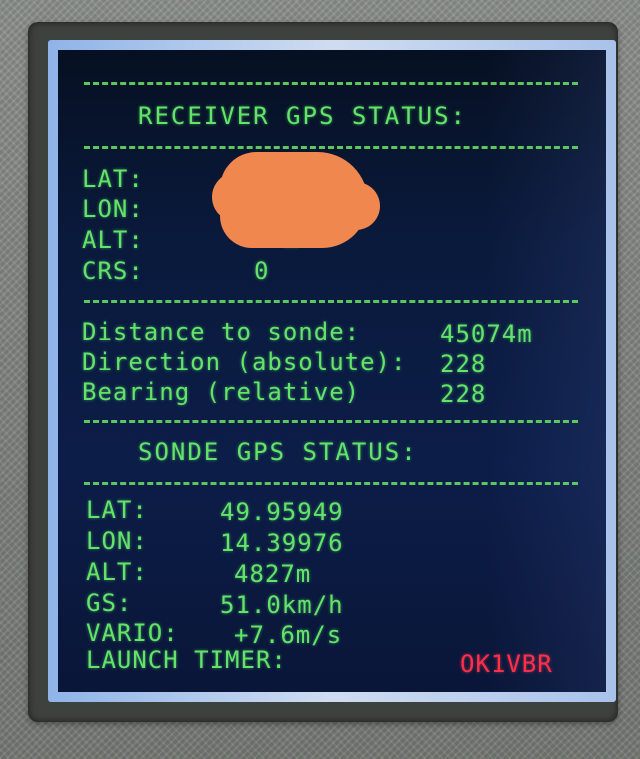 This screenshot has width=640, height=759. Describe the element at coordinates (113, 240) in the screenshot. I see `receiver-alt-label: ALT:` at that location.